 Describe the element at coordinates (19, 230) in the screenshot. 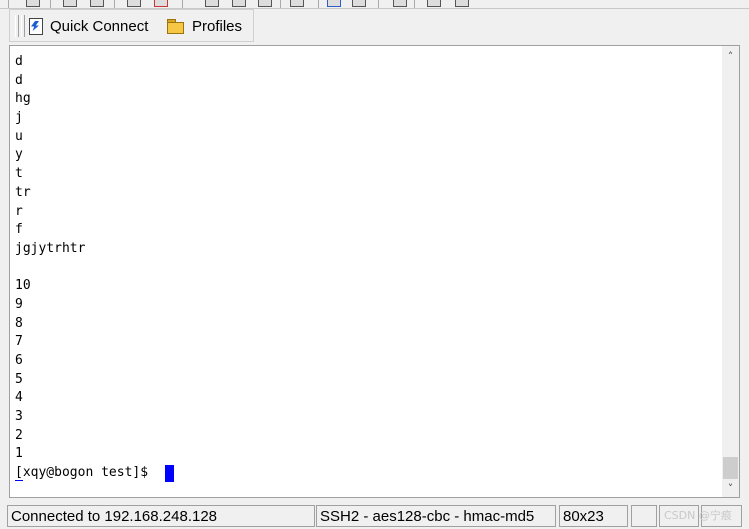

I see `terminal-line: f` at that location.